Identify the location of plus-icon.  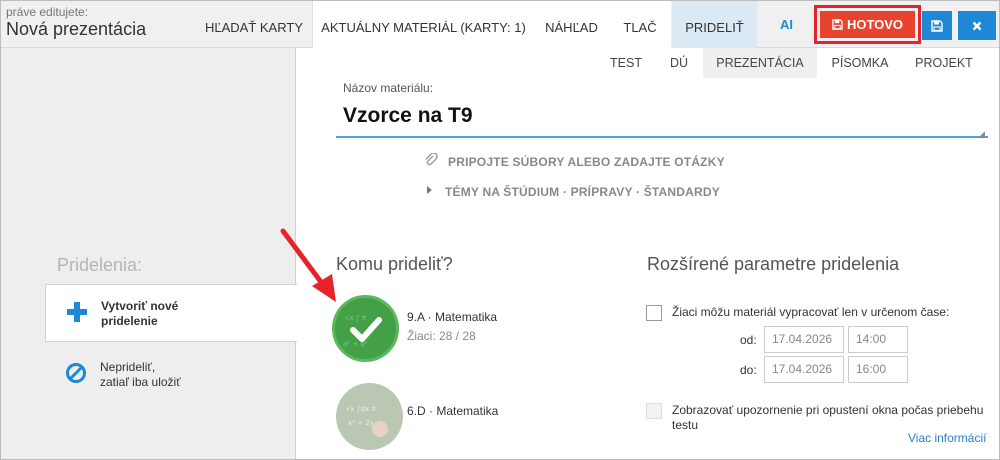
(77, 312).